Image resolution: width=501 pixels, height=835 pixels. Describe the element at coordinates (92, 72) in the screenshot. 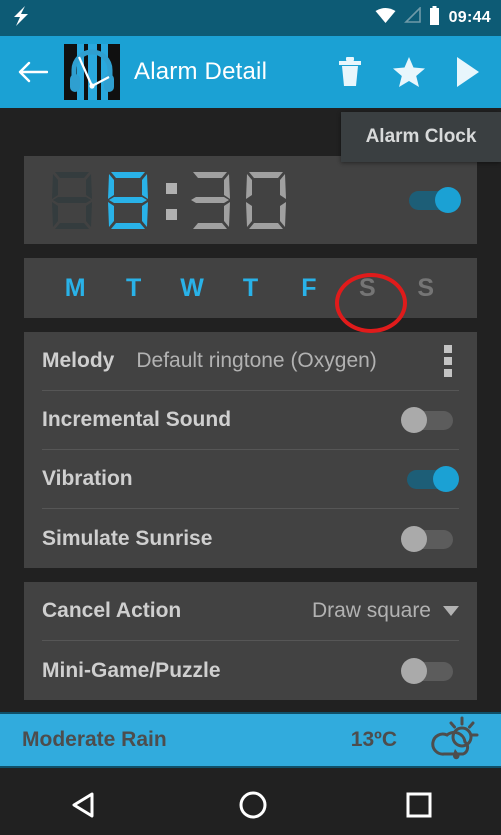

I see `alarm-clock-app-logo` at that location.